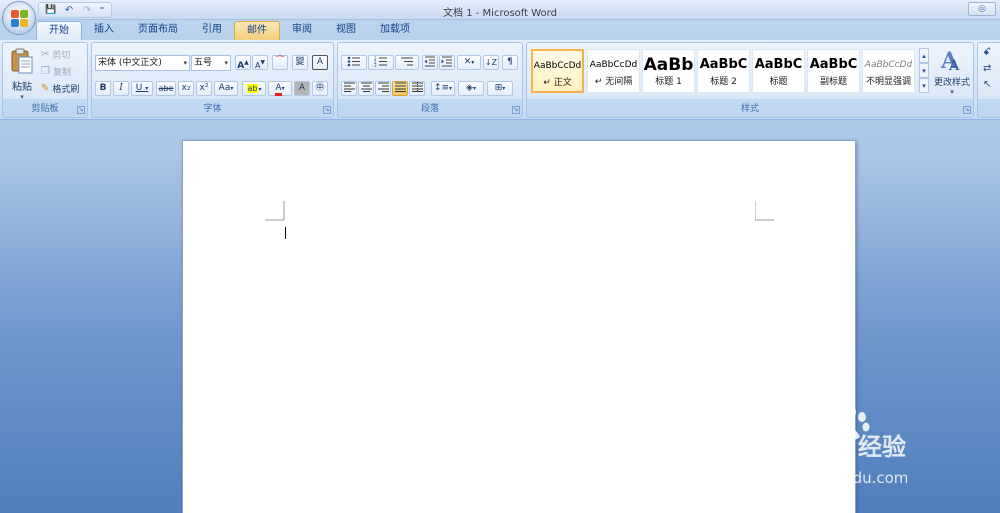  Describe the element at coordinates (366, 88) in the screenshot. I see `align-center-button` at that location.